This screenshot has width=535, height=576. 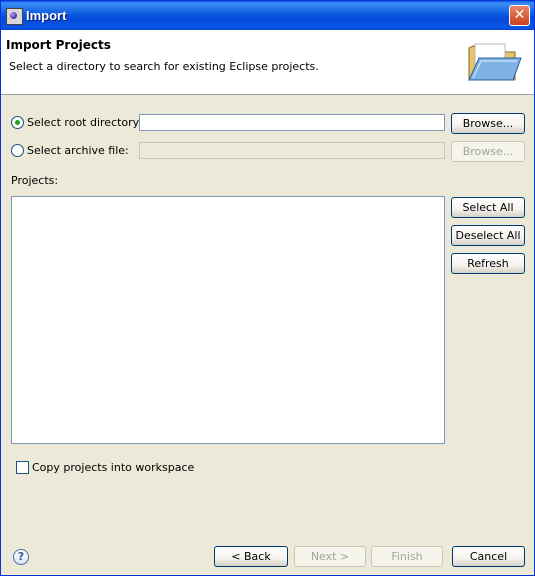 What do you see at coordinates (251, 556) in the screenshot?
I see `back-button: < Back` at bounding box center [251, 556].